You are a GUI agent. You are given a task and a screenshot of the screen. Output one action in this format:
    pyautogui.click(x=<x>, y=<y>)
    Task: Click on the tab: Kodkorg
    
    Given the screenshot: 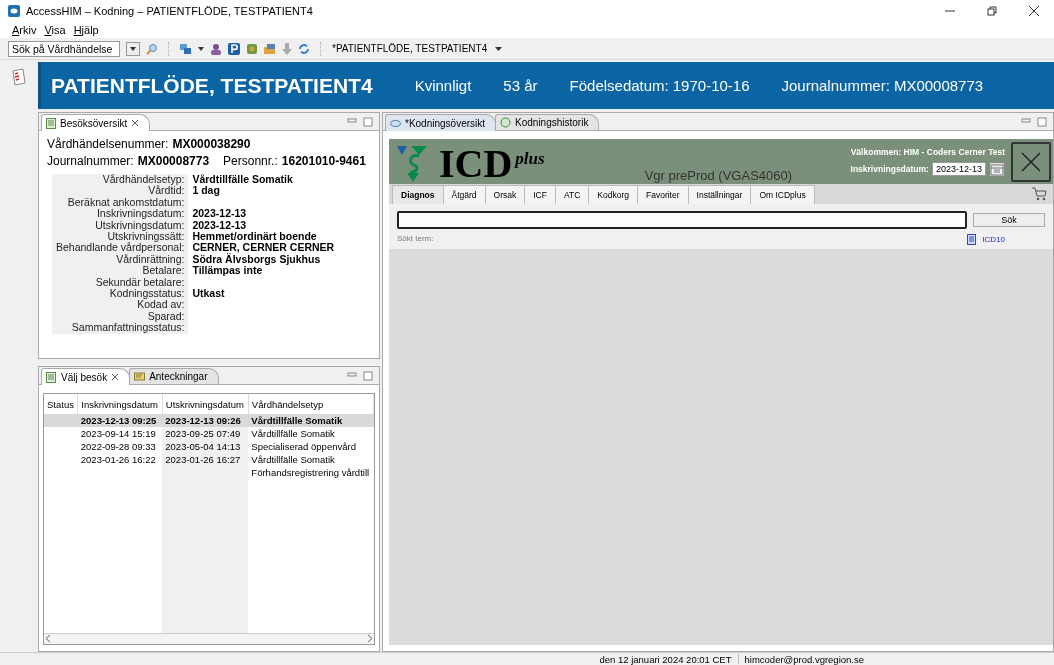 What is the action you would take?
    pyautogui.click(x=613, y=194)
    